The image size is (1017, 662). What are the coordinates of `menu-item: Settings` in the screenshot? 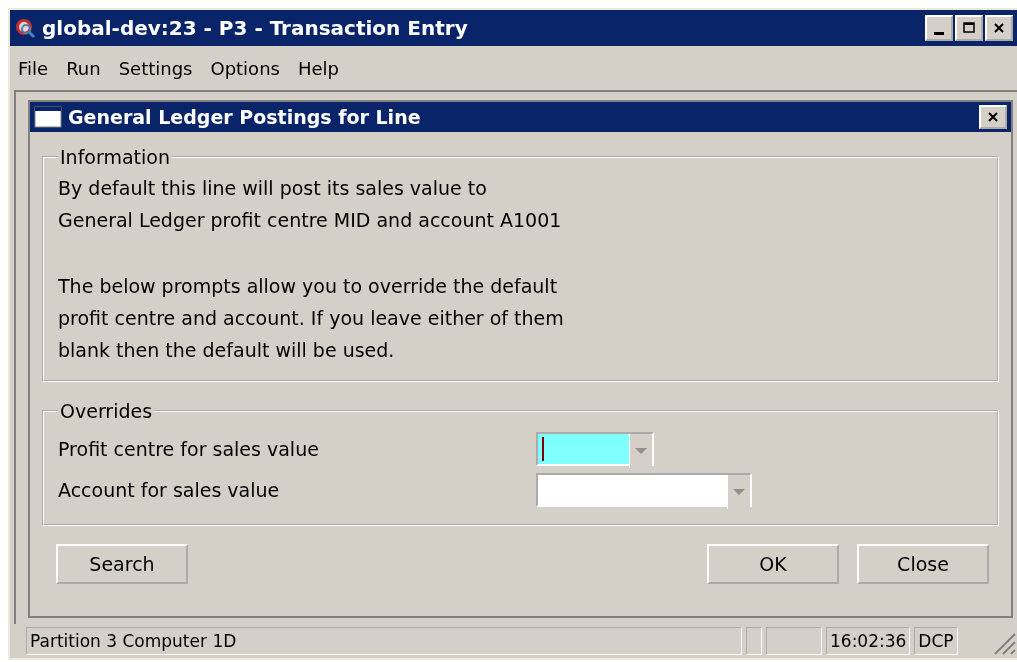 It's located at (155, 68).